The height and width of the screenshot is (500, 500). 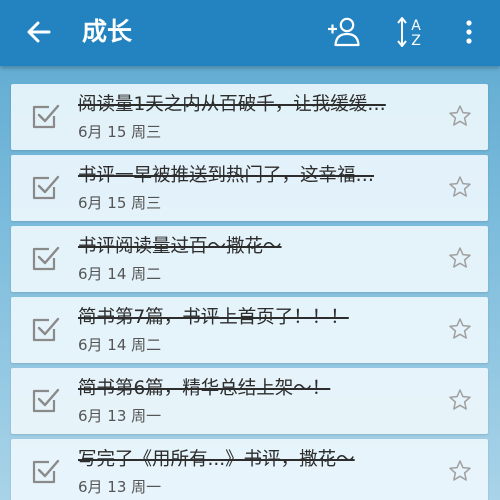 I want to click on arrow-left-icon, so click(x=39, y=32).